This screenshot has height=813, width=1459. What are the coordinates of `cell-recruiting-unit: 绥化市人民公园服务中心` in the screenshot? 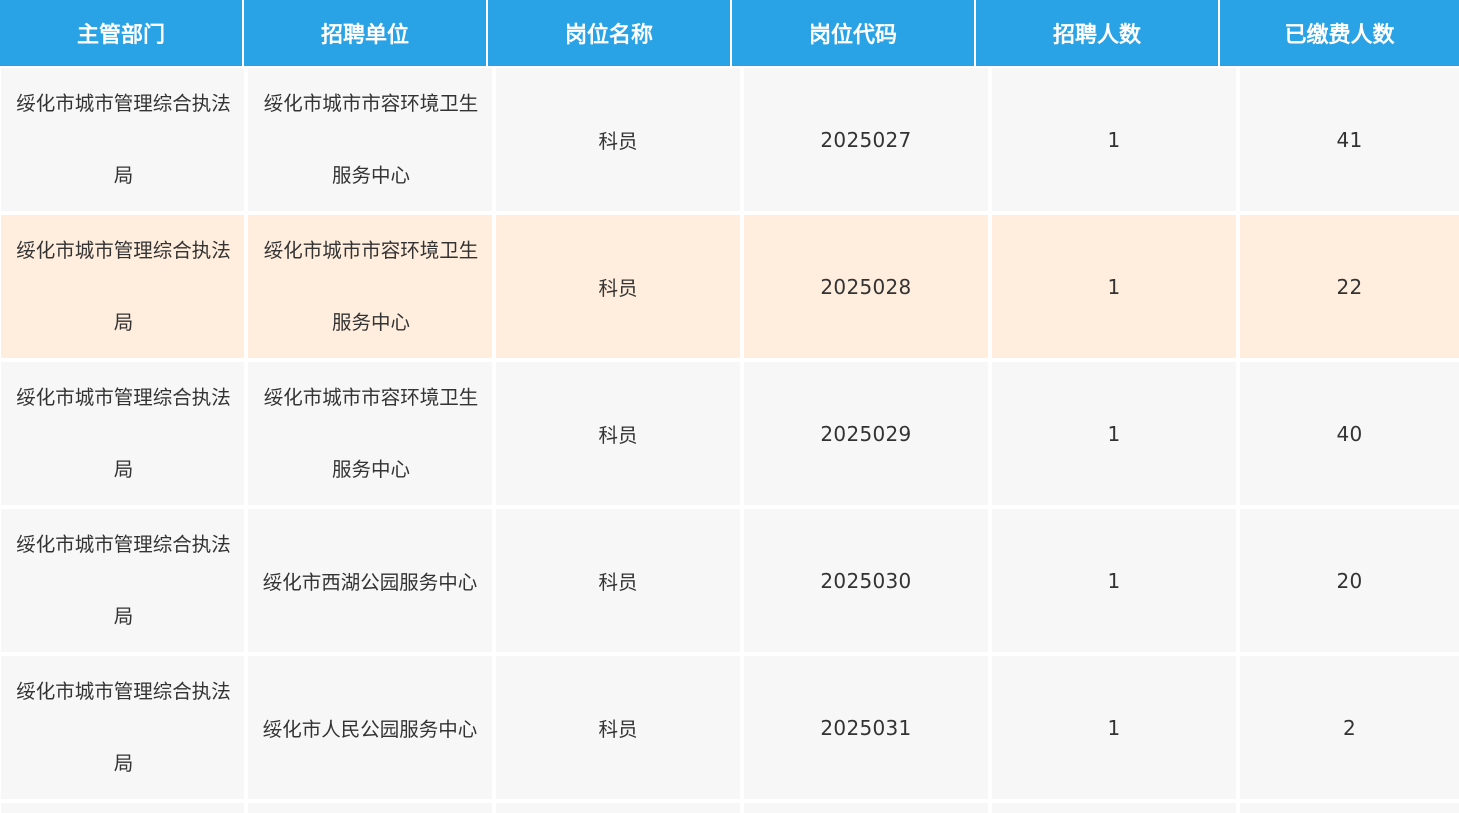 It's located at (370, 727).